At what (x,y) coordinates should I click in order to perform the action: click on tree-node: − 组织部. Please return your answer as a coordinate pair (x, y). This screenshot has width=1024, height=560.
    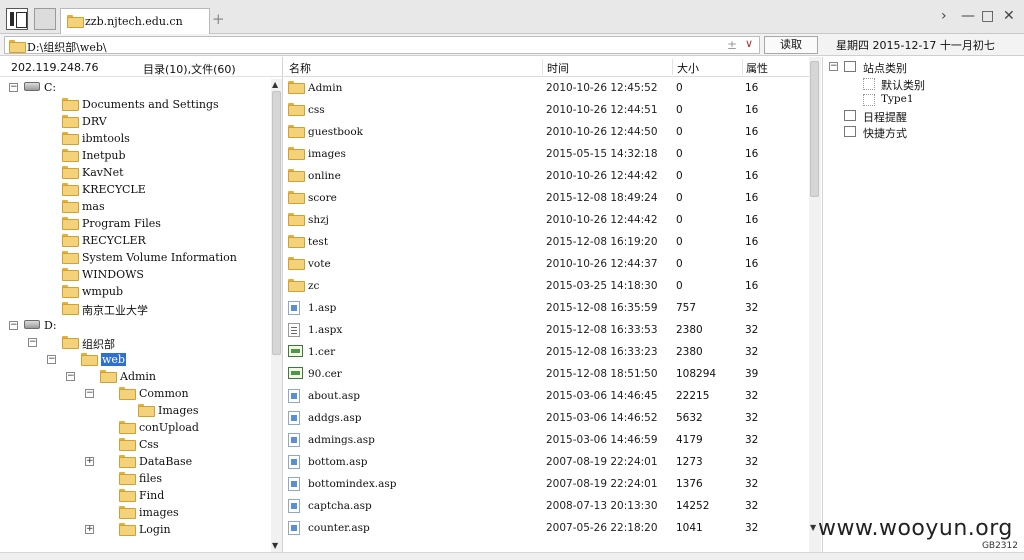
    Looking at the image, I should click on (135, 342).